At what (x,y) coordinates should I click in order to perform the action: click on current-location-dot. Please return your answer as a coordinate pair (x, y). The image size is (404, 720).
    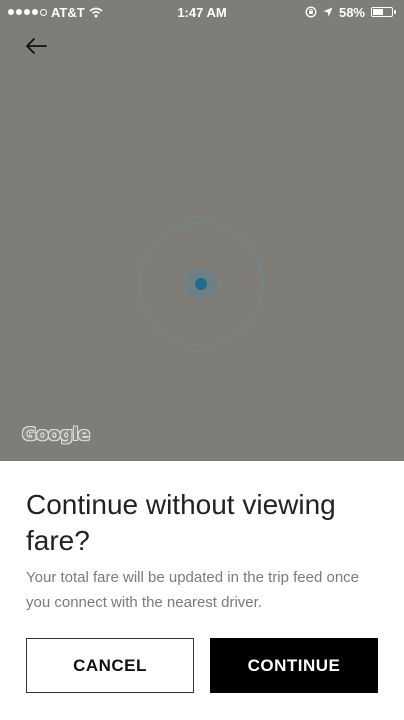
    Looking at the image, I should click on (201, 284).